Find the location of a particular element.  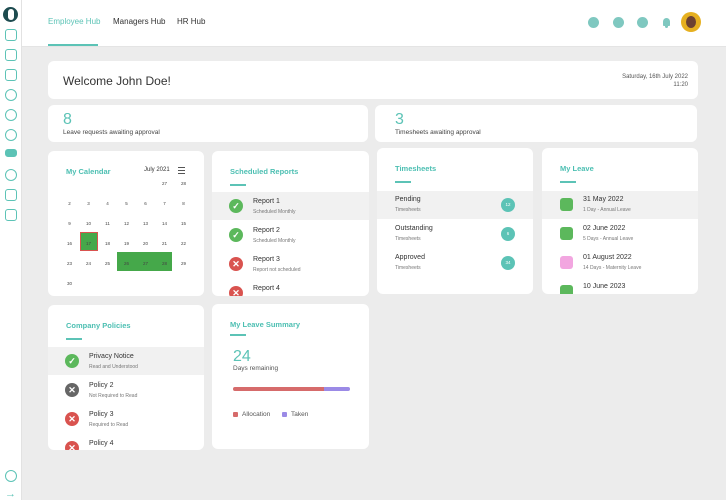

timesheet-count-badge: 6 is located at coordinates (508, 234).